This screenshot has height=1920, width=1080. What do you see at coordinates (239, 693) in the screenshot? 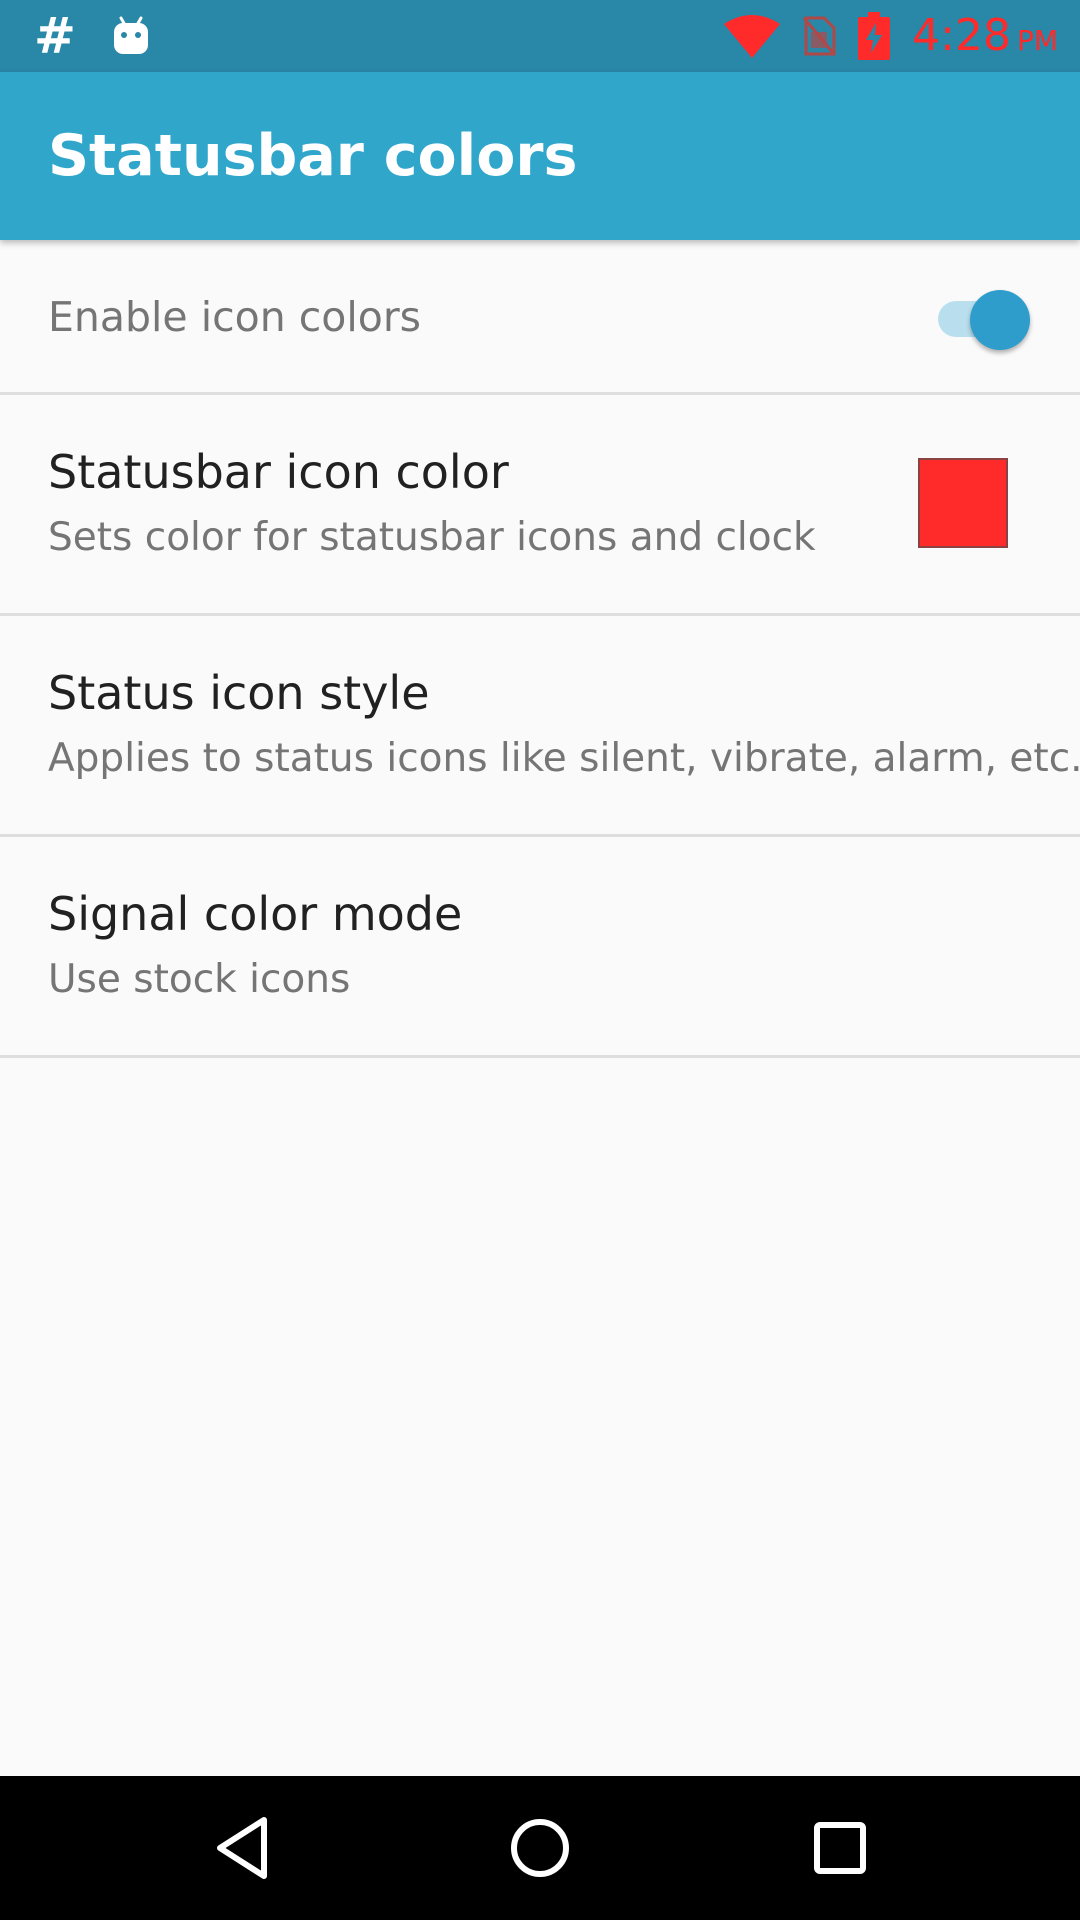
I see `pref-title: Status icon style` at bounding box center [239, 693].